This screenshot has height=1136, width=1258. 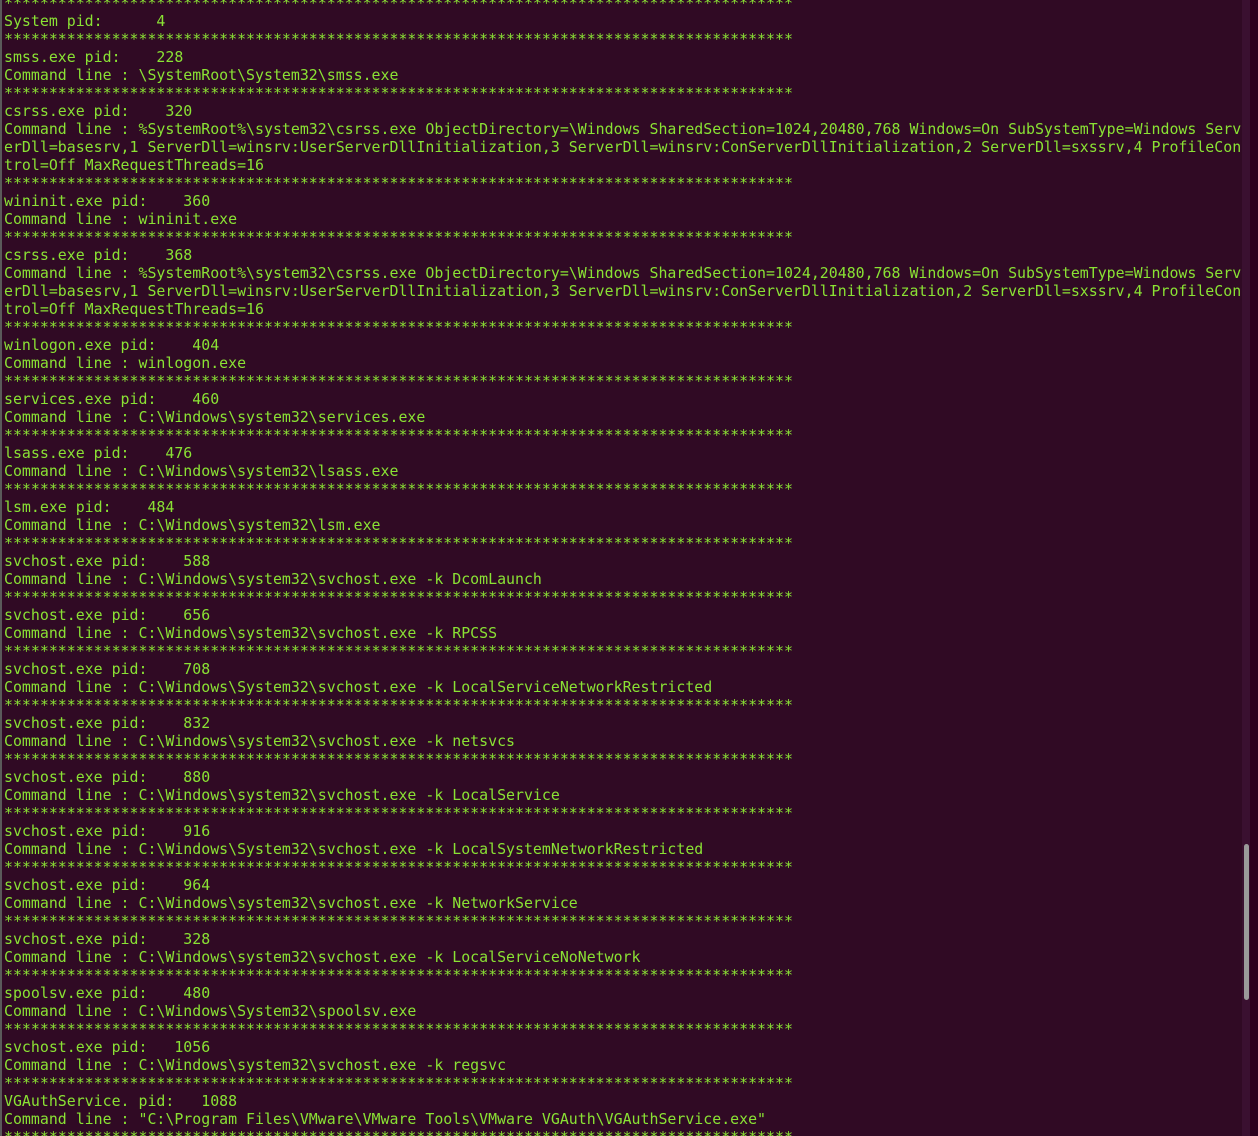 What do you see at coordinates (98, 255) in the screenshot?
I see `output-line: csrss.exe pid: 368` at bounding box center [98, 255].